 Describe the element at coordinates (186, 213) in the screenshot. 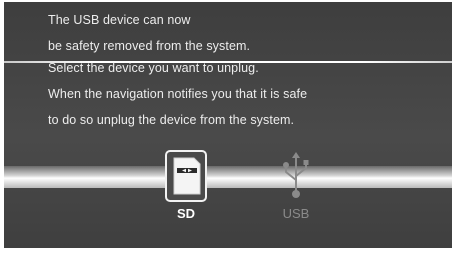

I see `sd-label: SD` at that location.